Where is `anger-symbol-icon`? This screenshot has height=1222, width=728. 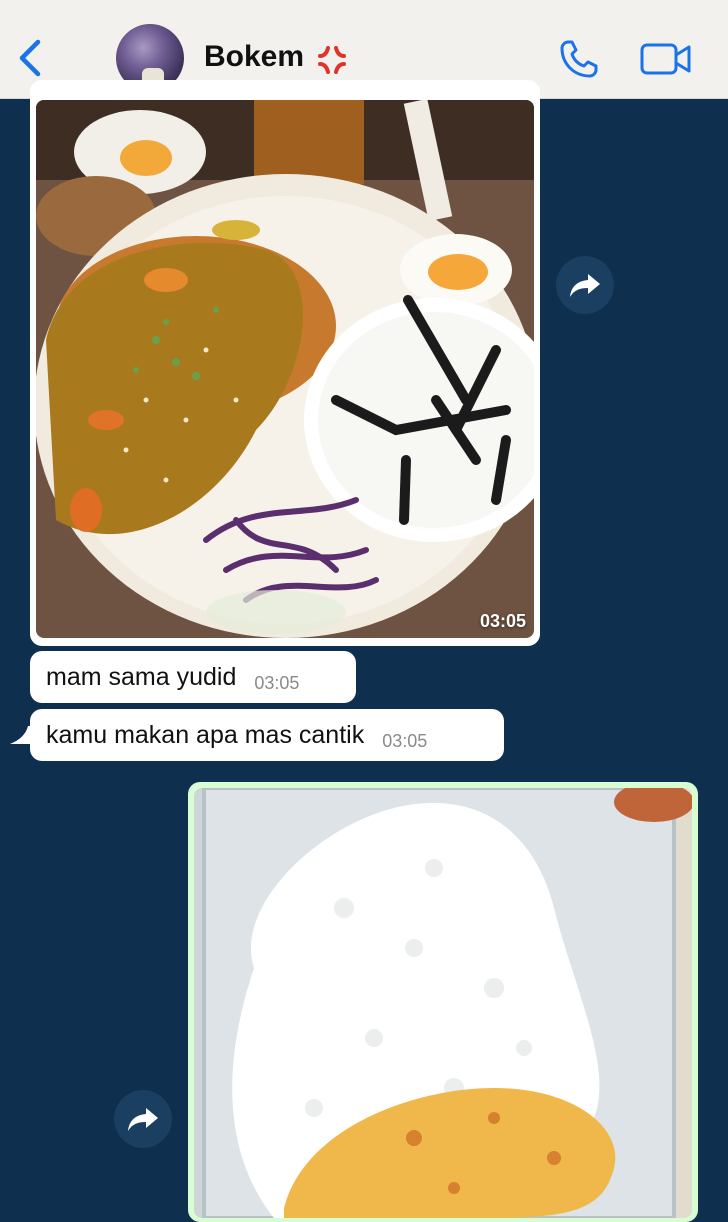 anger-symbol-icon is located at coordinates (332, 60).